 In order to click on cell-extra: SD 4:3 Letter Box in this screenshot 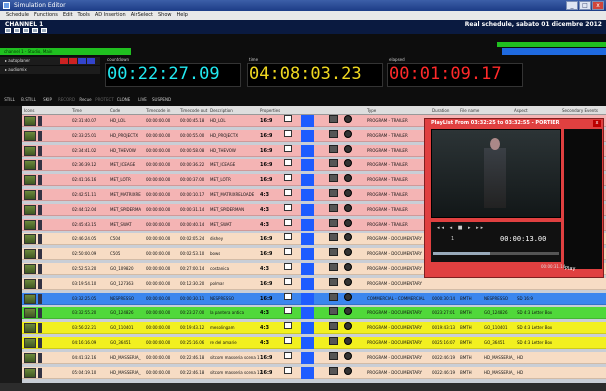, I will do `click(535, 328)`.